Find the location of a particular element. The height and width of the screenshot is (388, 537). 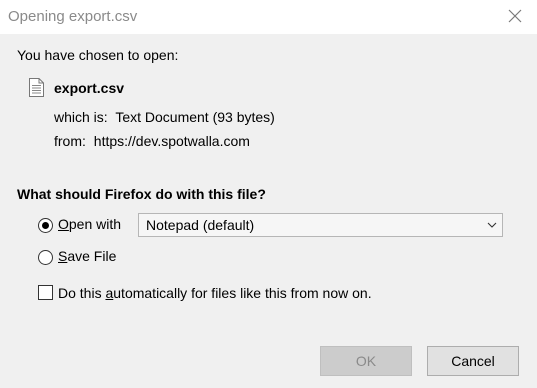

window-title: Opening export.csv is located at coordinates (73, 16).